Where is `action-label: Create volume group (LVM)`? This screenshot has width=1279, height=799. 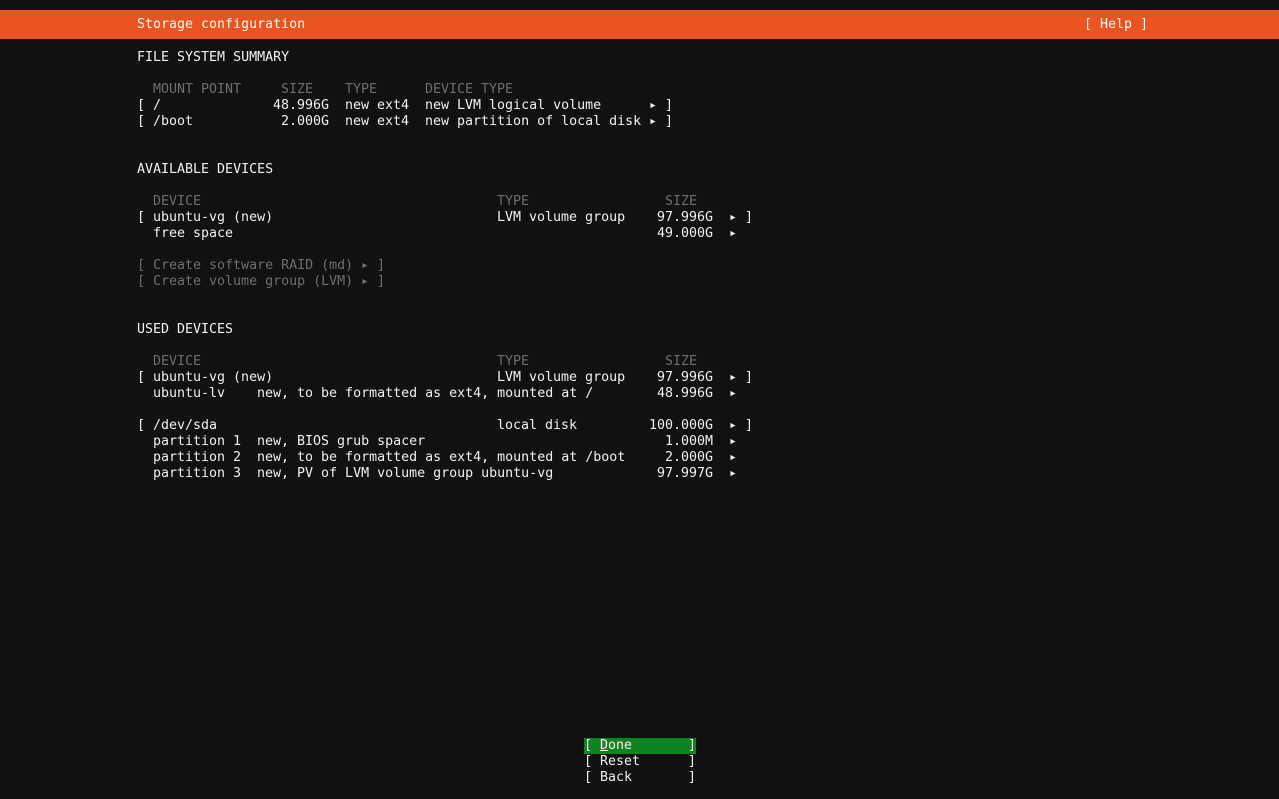
action-label: Create volume group (LVM) is located at coordinates (253, 281).